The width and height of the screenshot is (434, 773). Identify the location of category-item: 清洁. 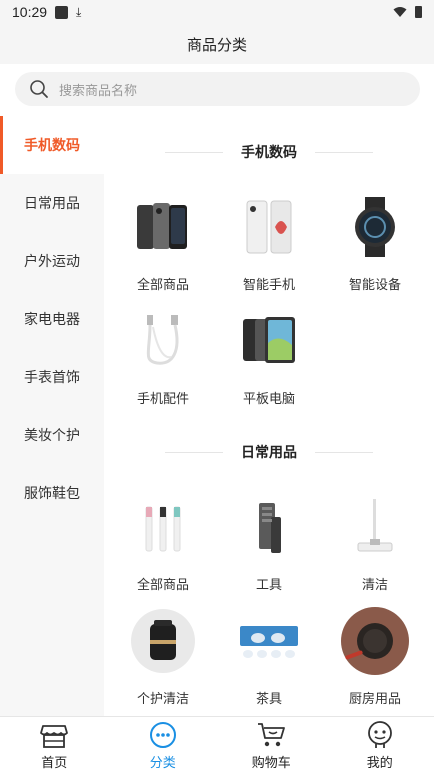
(375, 545).